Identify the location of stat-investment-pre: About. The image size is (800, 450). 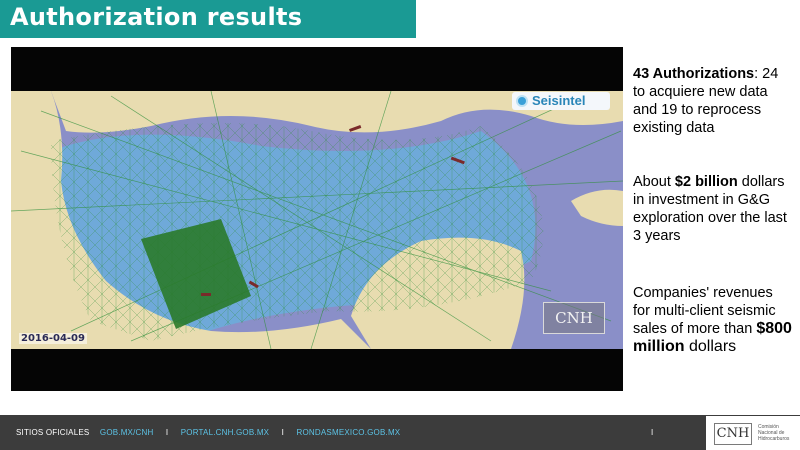
(654, 182).